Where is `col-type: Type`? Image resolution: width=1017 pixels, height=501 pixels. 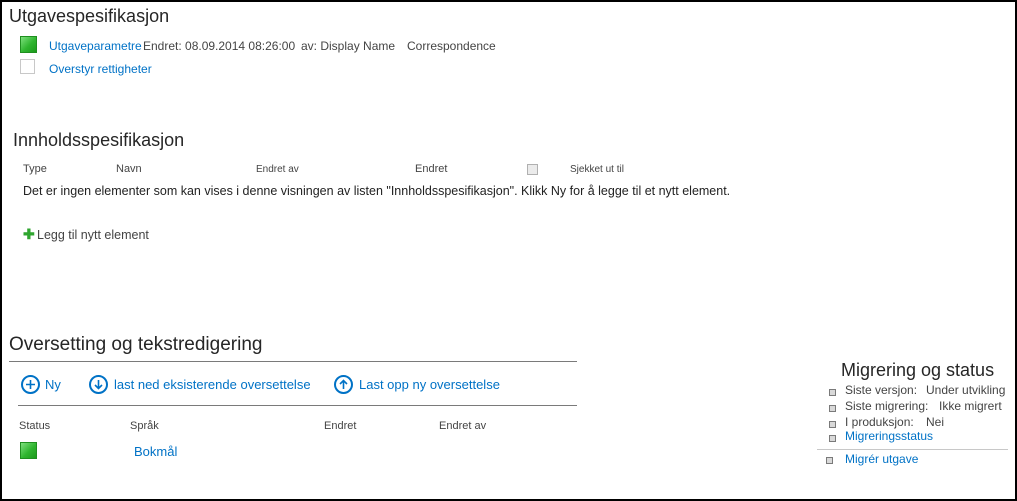
col-type: Type is located at coordinates (35, 169).